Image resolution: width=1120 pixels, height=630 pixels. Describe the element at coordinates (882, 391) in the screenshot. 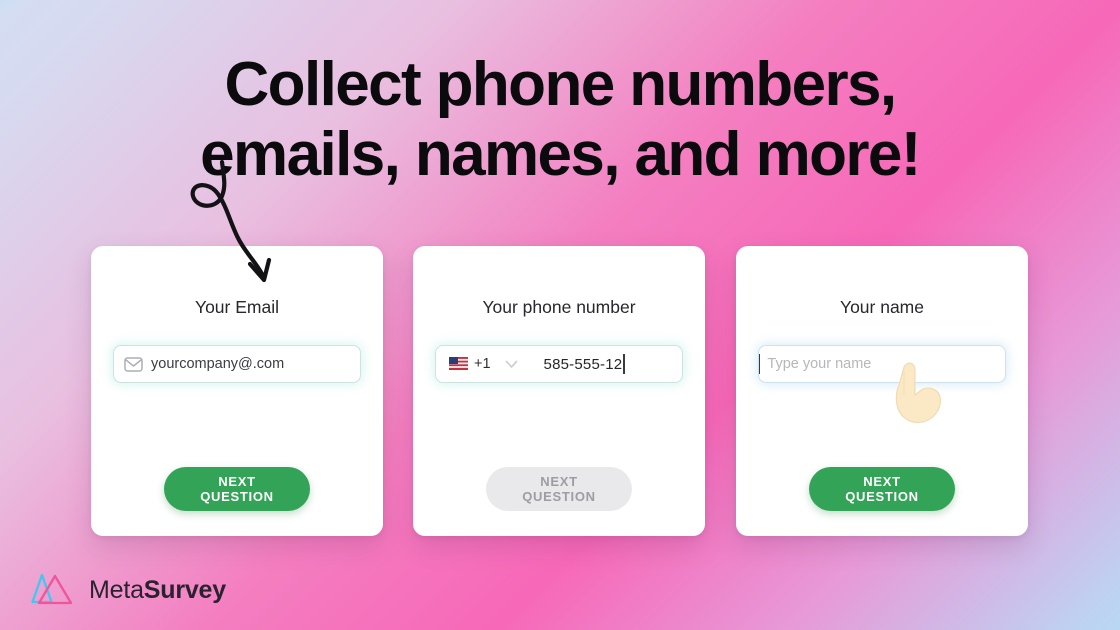

I see `survey-card-name: Your name Type your name NEXT QUESTION` at that location.